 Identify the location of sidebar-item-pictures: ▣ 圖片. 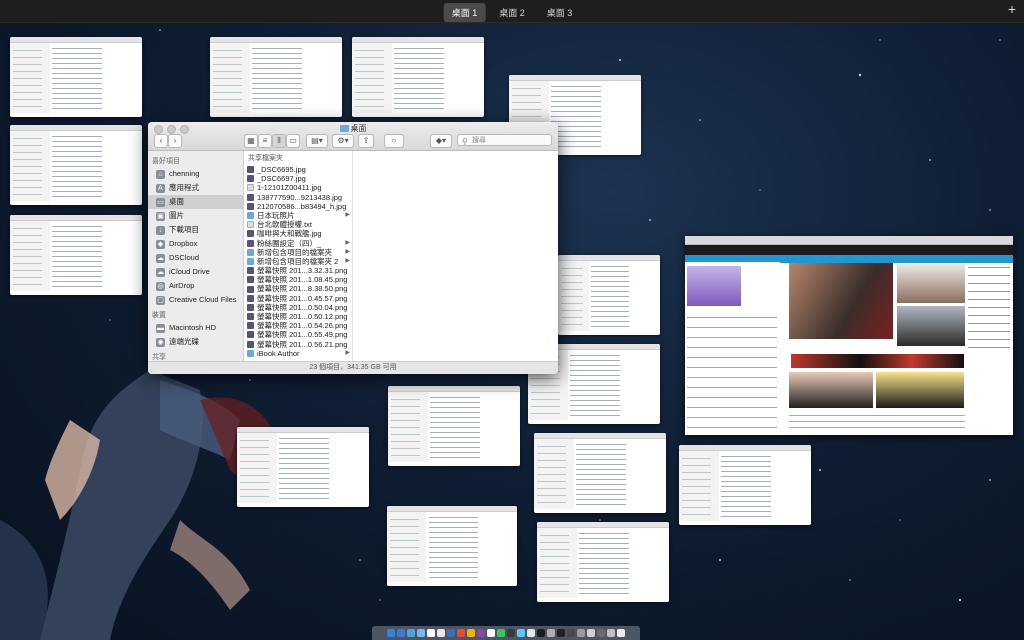
(195, 216).